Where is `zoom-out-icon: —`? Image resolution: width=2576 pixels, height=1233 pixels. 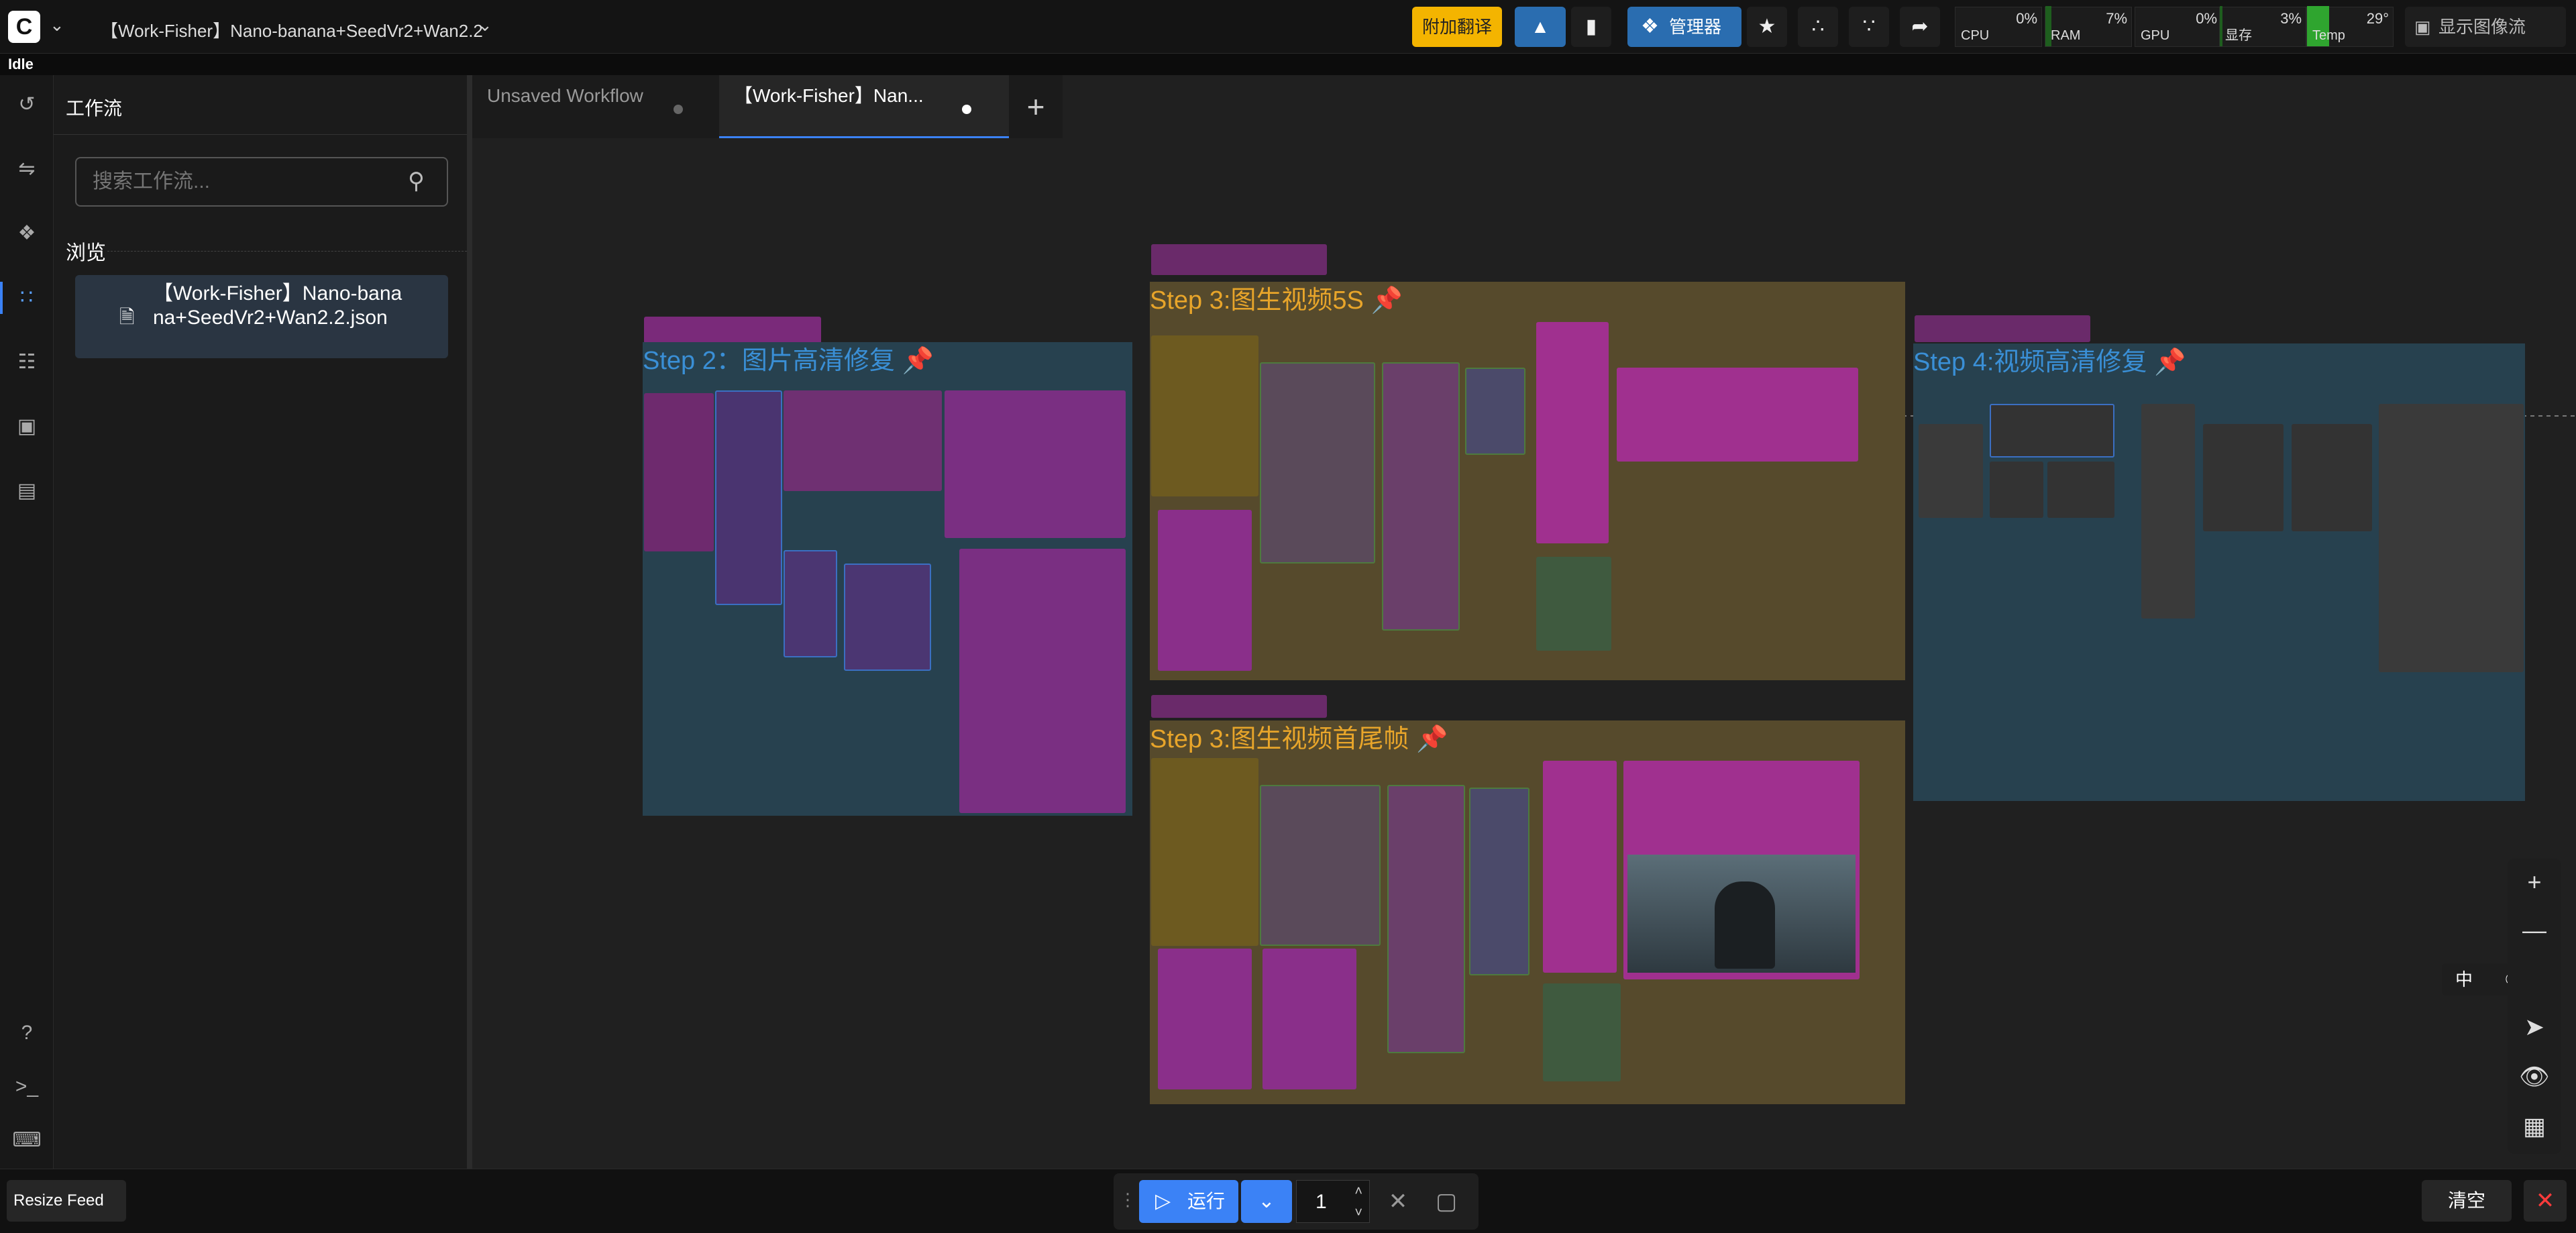
zoom-out-icon: — is located at coordinates (2534, 930).